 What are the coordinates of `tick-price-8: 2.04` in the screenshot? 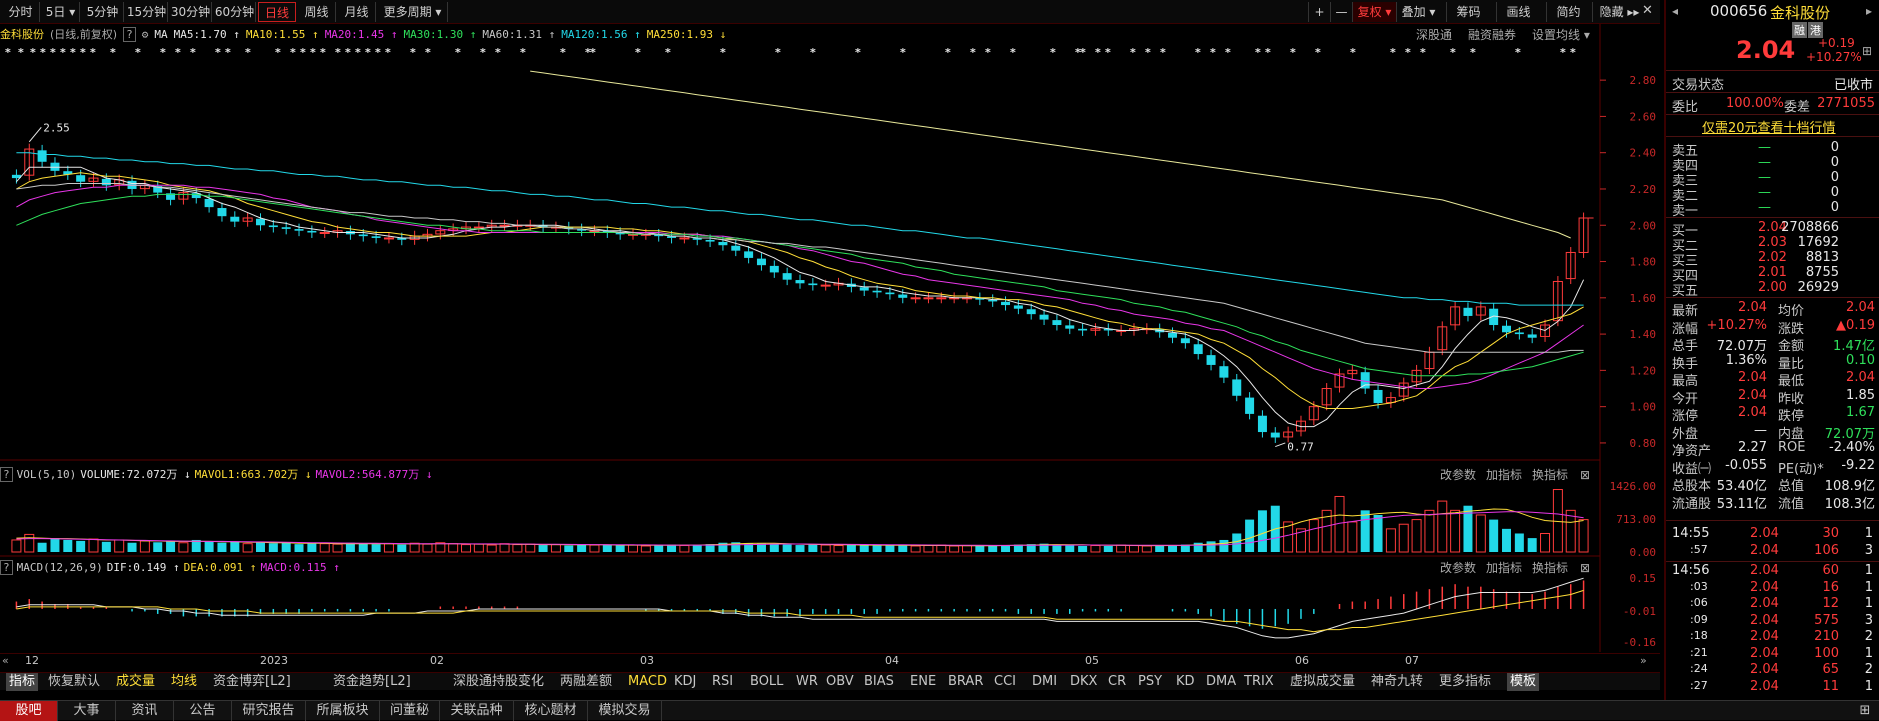 It's located at (1764, 669).